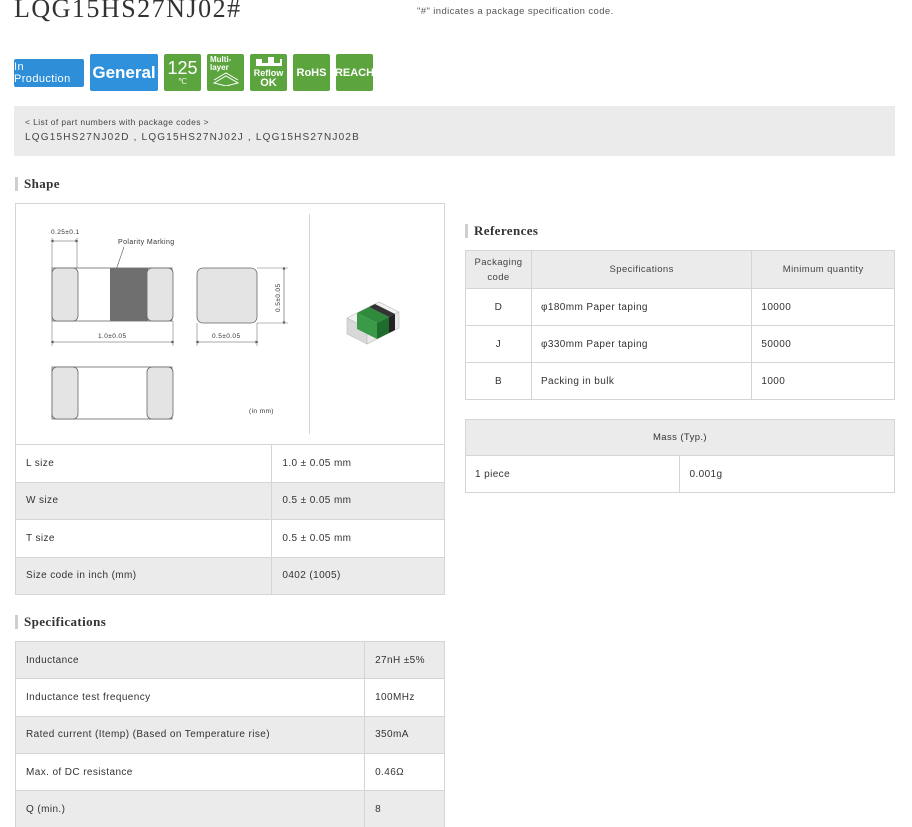 The image size is (912, 827). What do you see at coordinates (143, 575) in the screenshot?
I see `dim-label: Size code in inch (mm)` at bounding box center [143, 575].